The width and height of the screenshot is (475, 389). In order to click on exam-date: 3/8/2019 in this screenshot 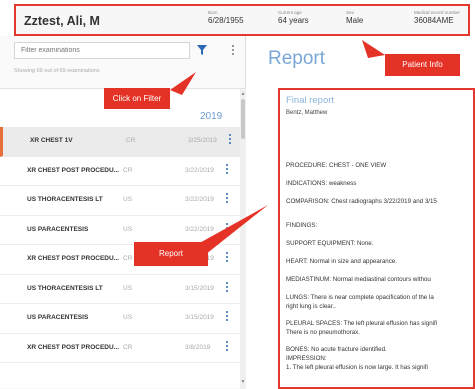, I will do `click(198, 347)`.